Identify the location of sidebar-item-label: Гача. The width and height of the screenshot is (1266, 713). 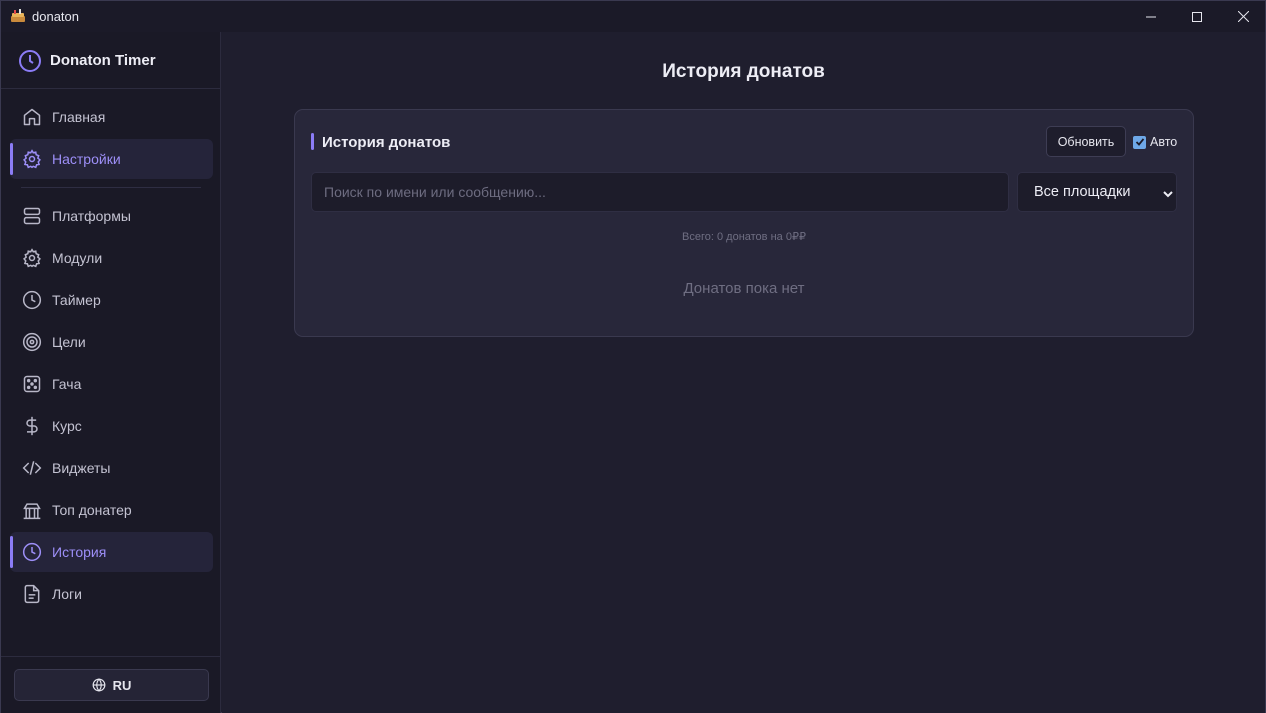
(67, 384).